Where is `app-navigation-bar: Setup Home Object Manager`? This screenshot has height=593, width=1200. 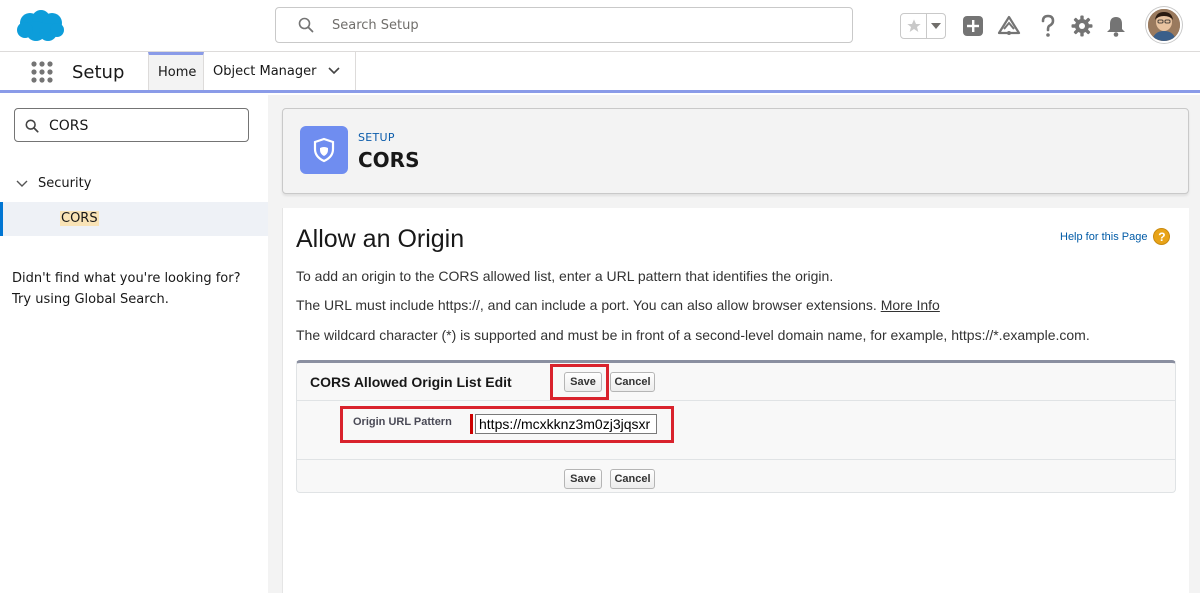 app-navigation-bar: Setup Home Object Manager is located at coordinates (600, 72).